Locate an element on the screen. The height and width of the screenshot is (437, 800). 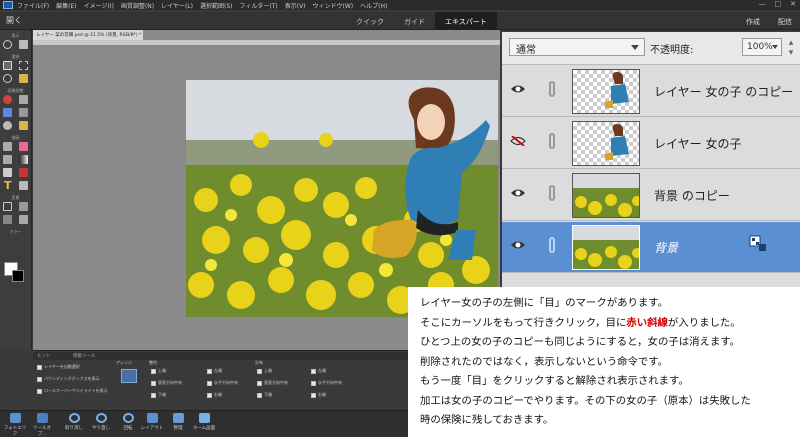
shape-tool-icon is located at coordinates (23, 172).